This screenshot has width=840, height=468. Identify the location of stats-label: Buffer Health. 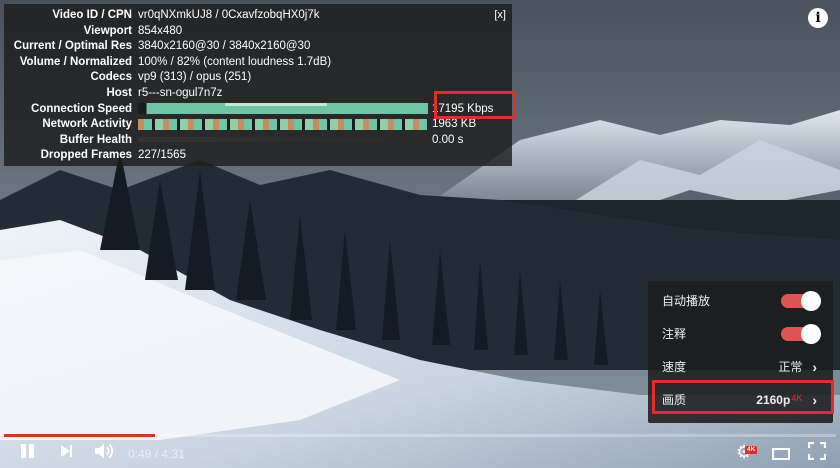
(95, 139).